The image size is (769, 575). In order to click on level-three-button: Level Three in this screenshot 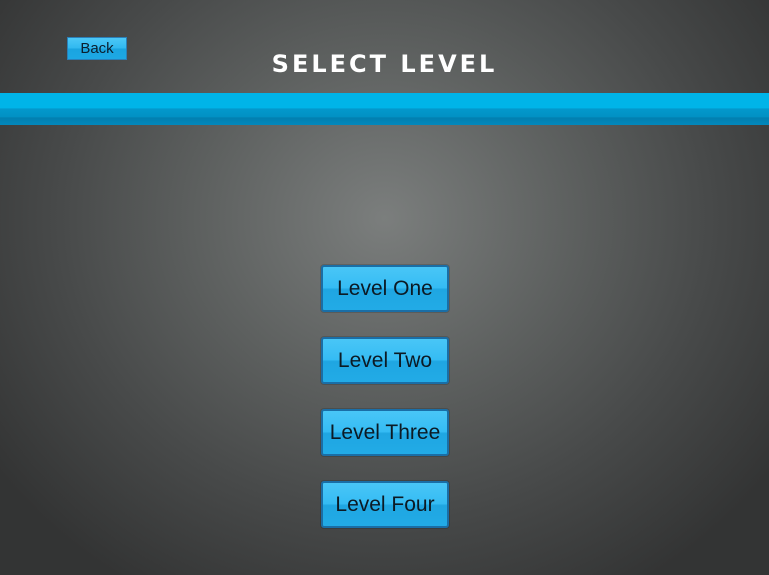, I will do `click(385, 432)`.